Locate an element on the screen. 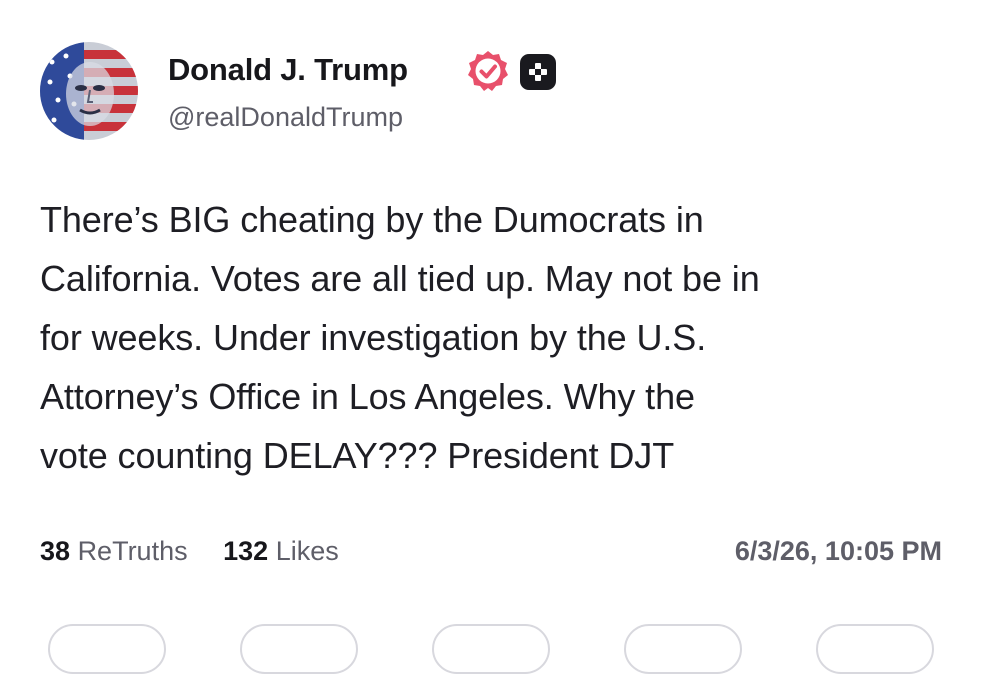  retruths-count-link: 38 ReTruths is located at coordinates (114, 551).